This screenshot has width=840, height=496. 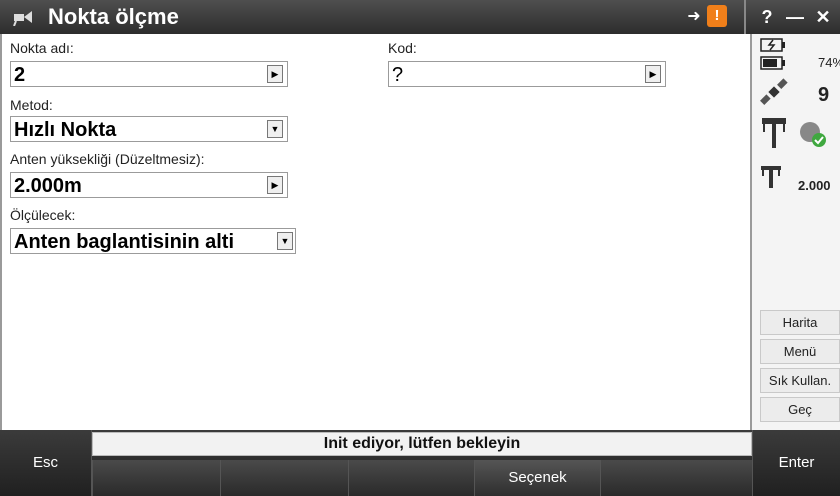 I want to click on login-arrow-icon: ➜, so click(x=694, y=17).